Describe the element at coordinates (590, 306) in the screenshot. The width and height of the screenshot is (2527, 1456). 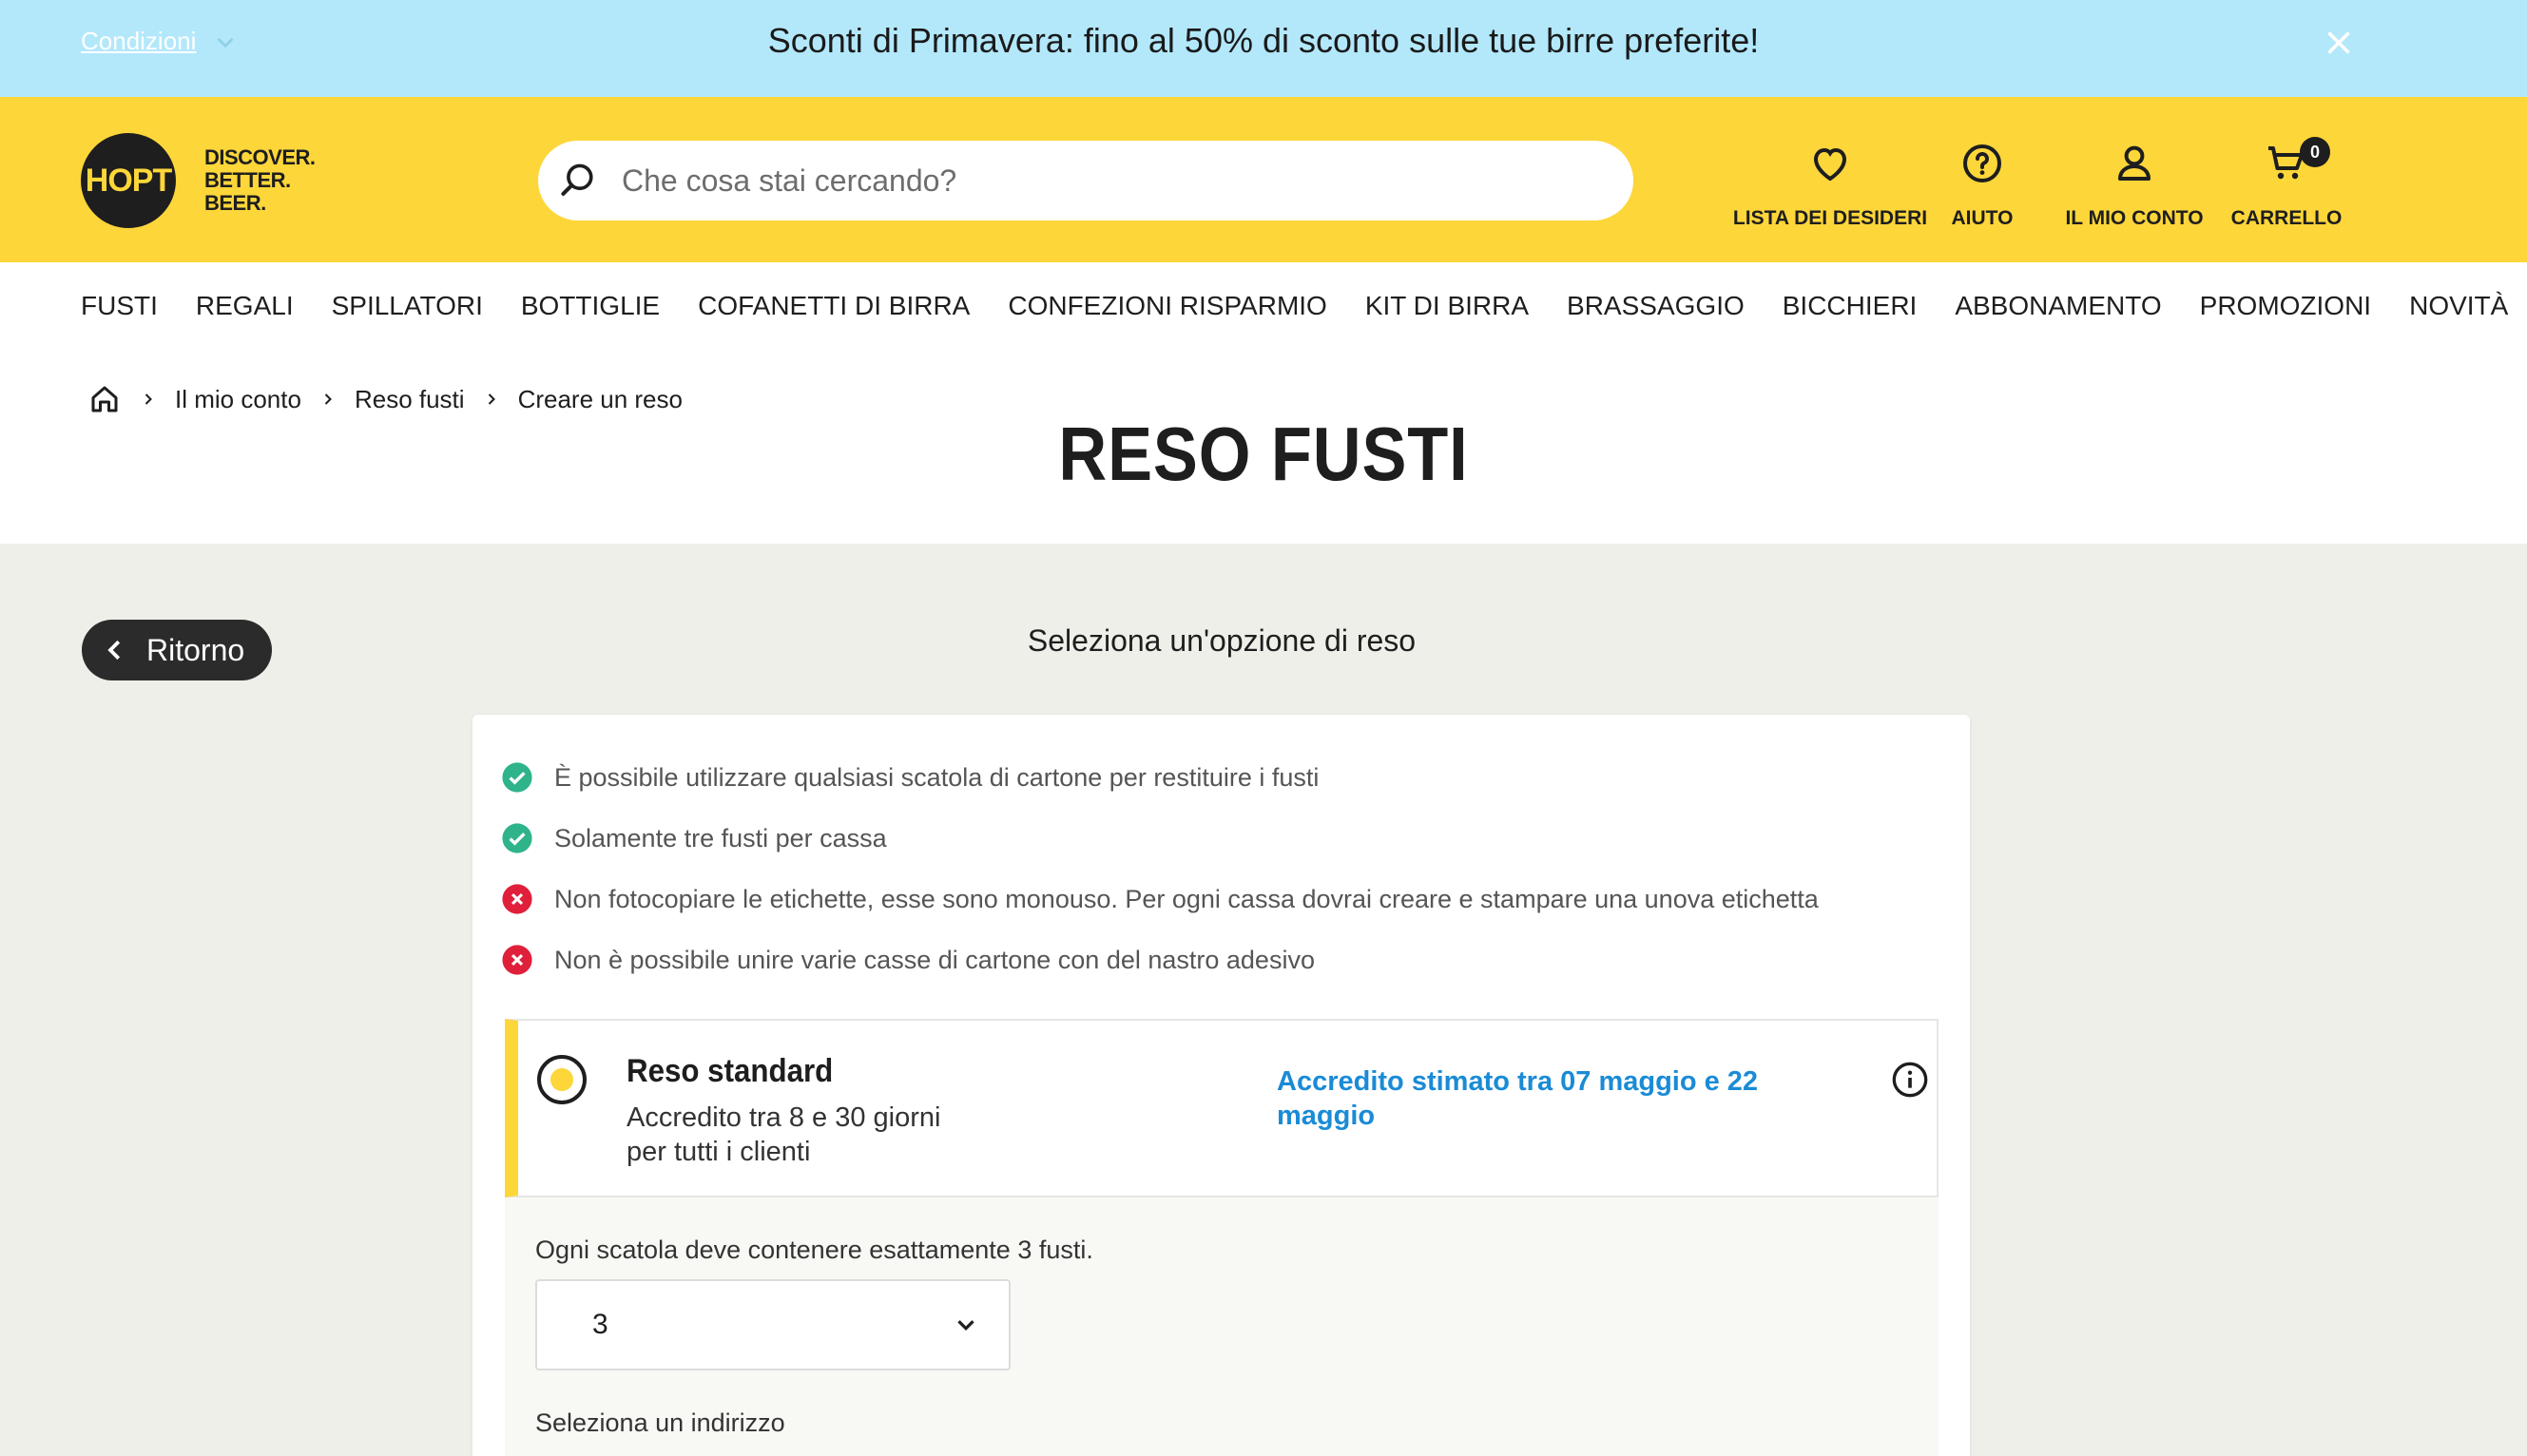
I see `nav-item-bottiglie: BOTTIGLIE` at that location.